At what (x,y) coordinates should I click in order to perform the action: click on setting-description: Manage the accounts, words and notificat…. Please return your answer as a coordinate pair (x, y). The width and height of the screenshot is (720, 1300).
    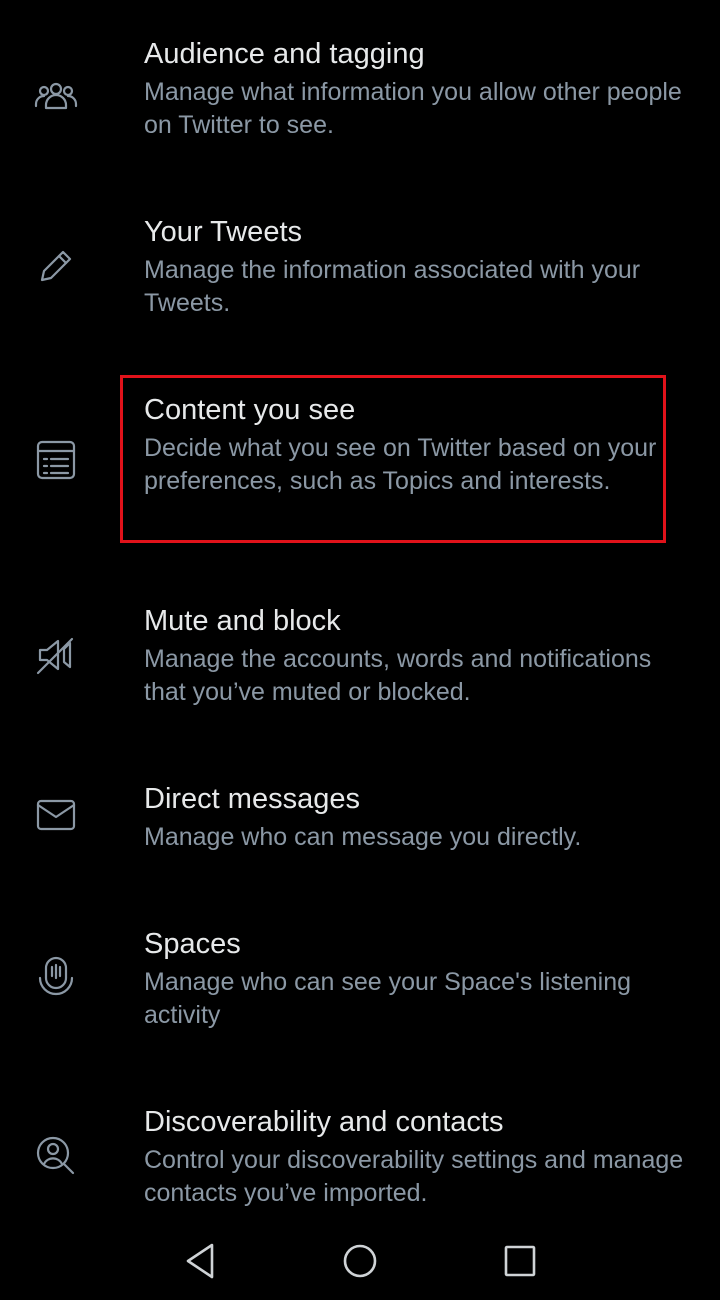
    Looking at the image, I should click on (398, 675).